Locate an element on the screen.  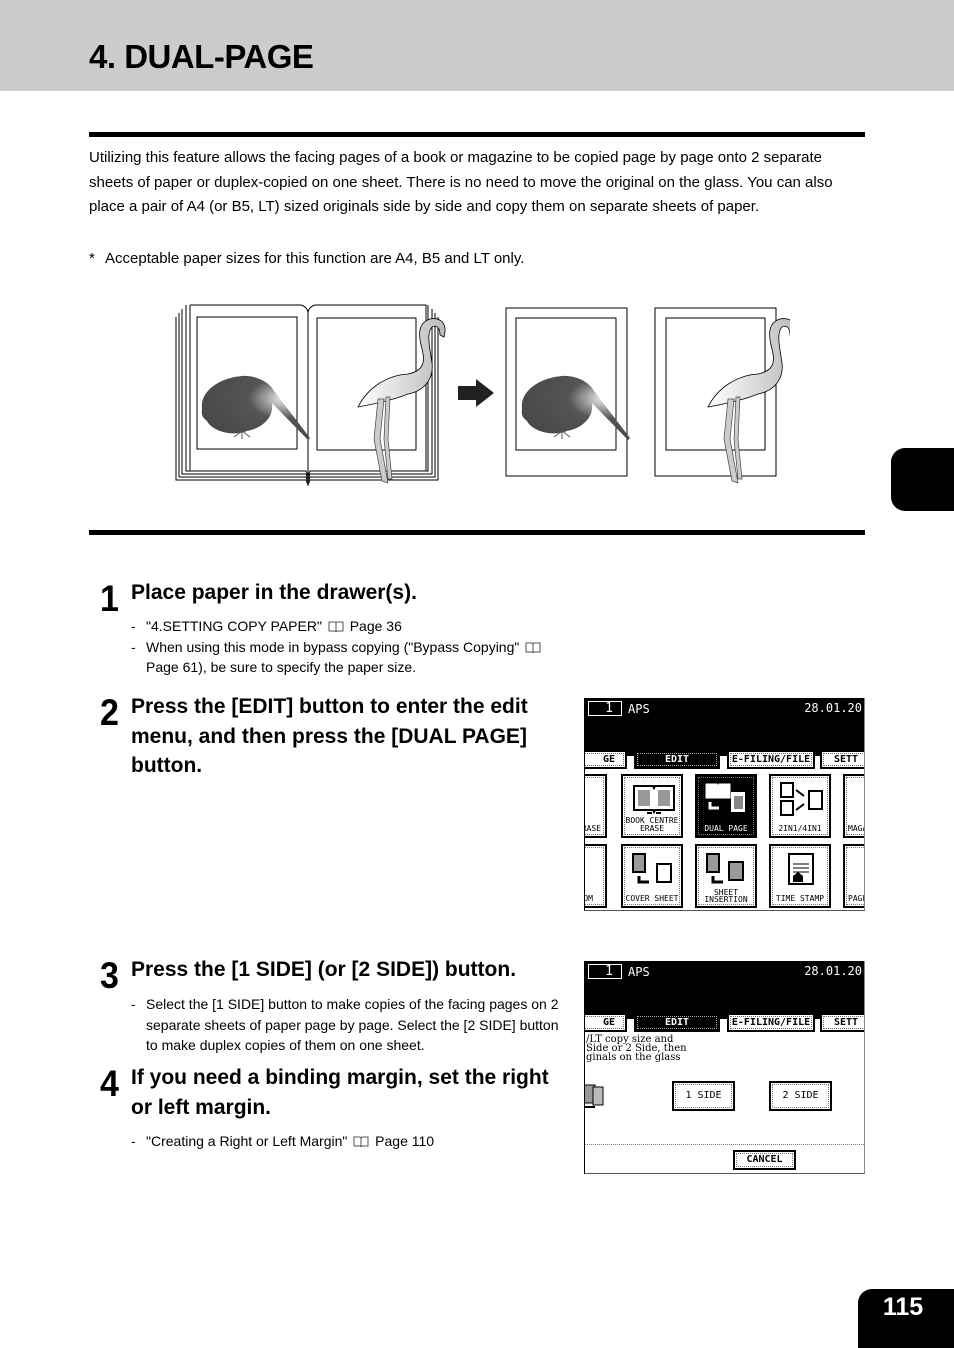
2in1-4in1-icon is located at coordinates (801, 799).